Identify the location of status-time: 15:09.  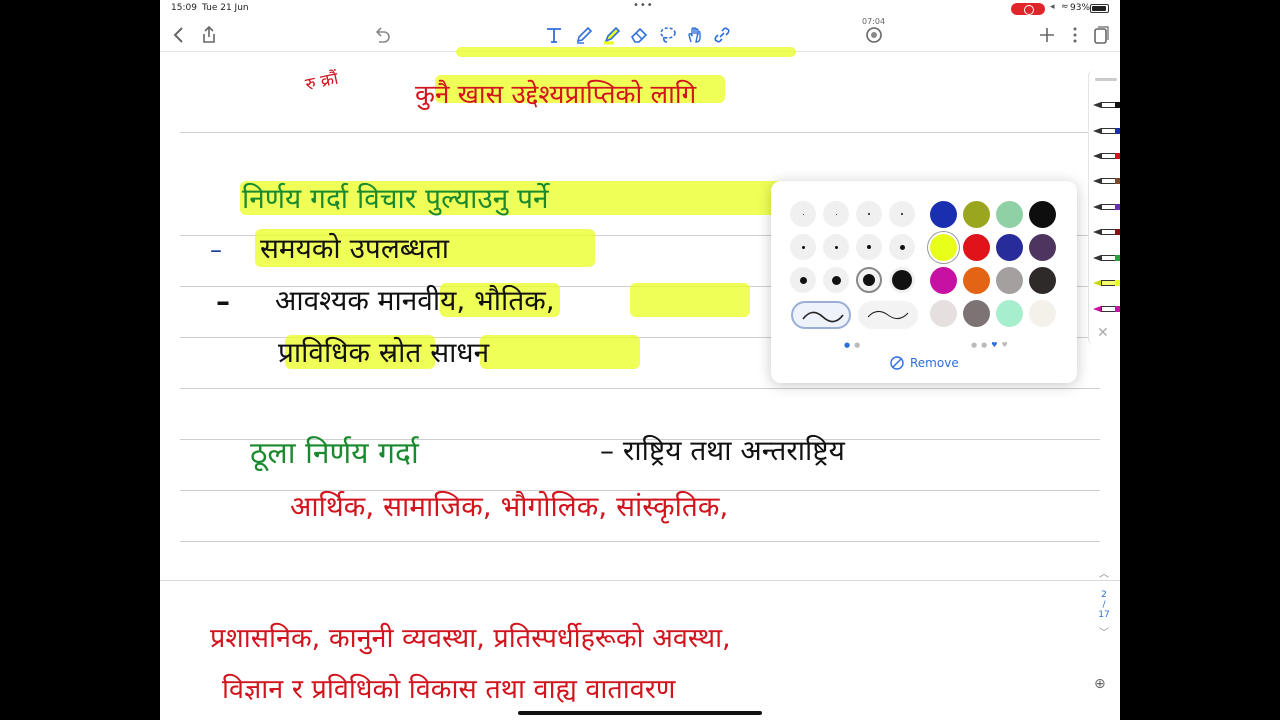
(184, 8).